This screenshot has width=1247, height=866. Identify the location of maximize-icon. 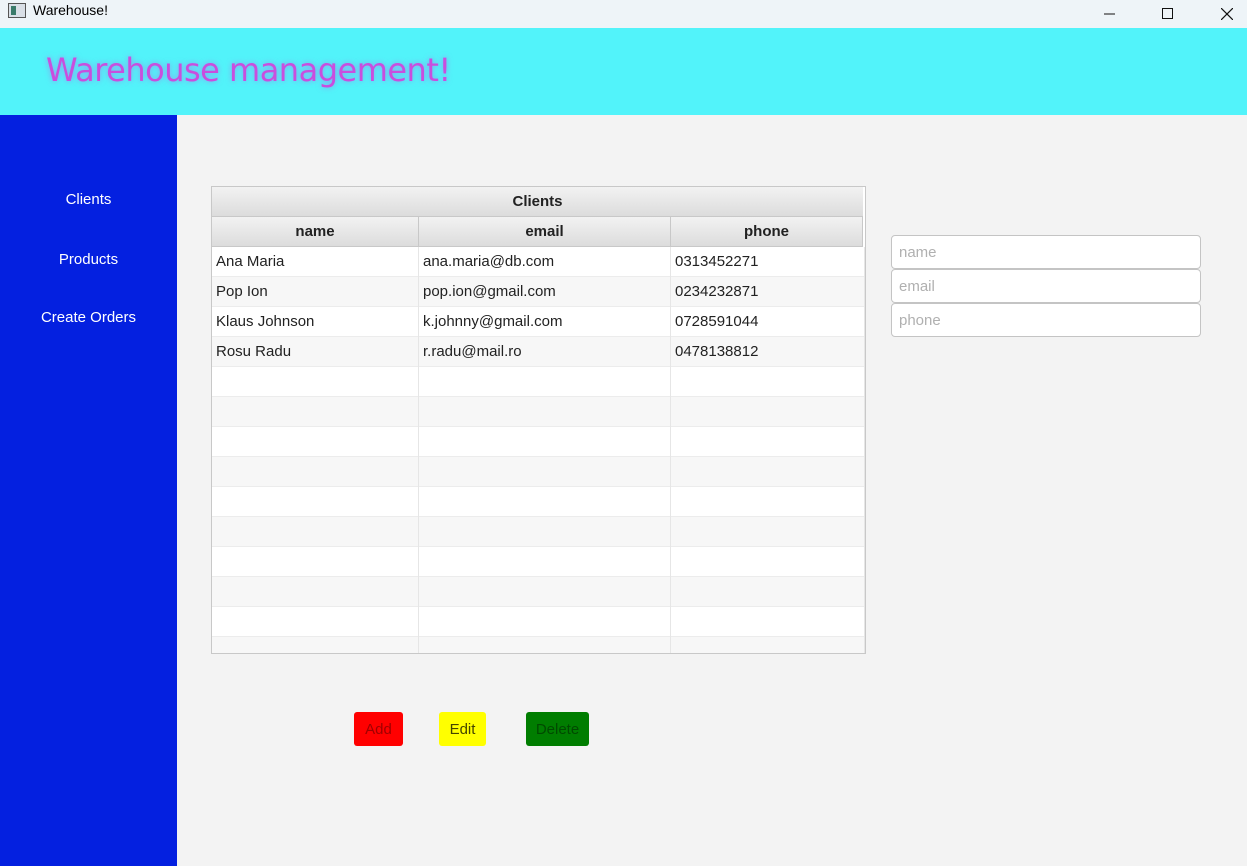
(1167, 13).